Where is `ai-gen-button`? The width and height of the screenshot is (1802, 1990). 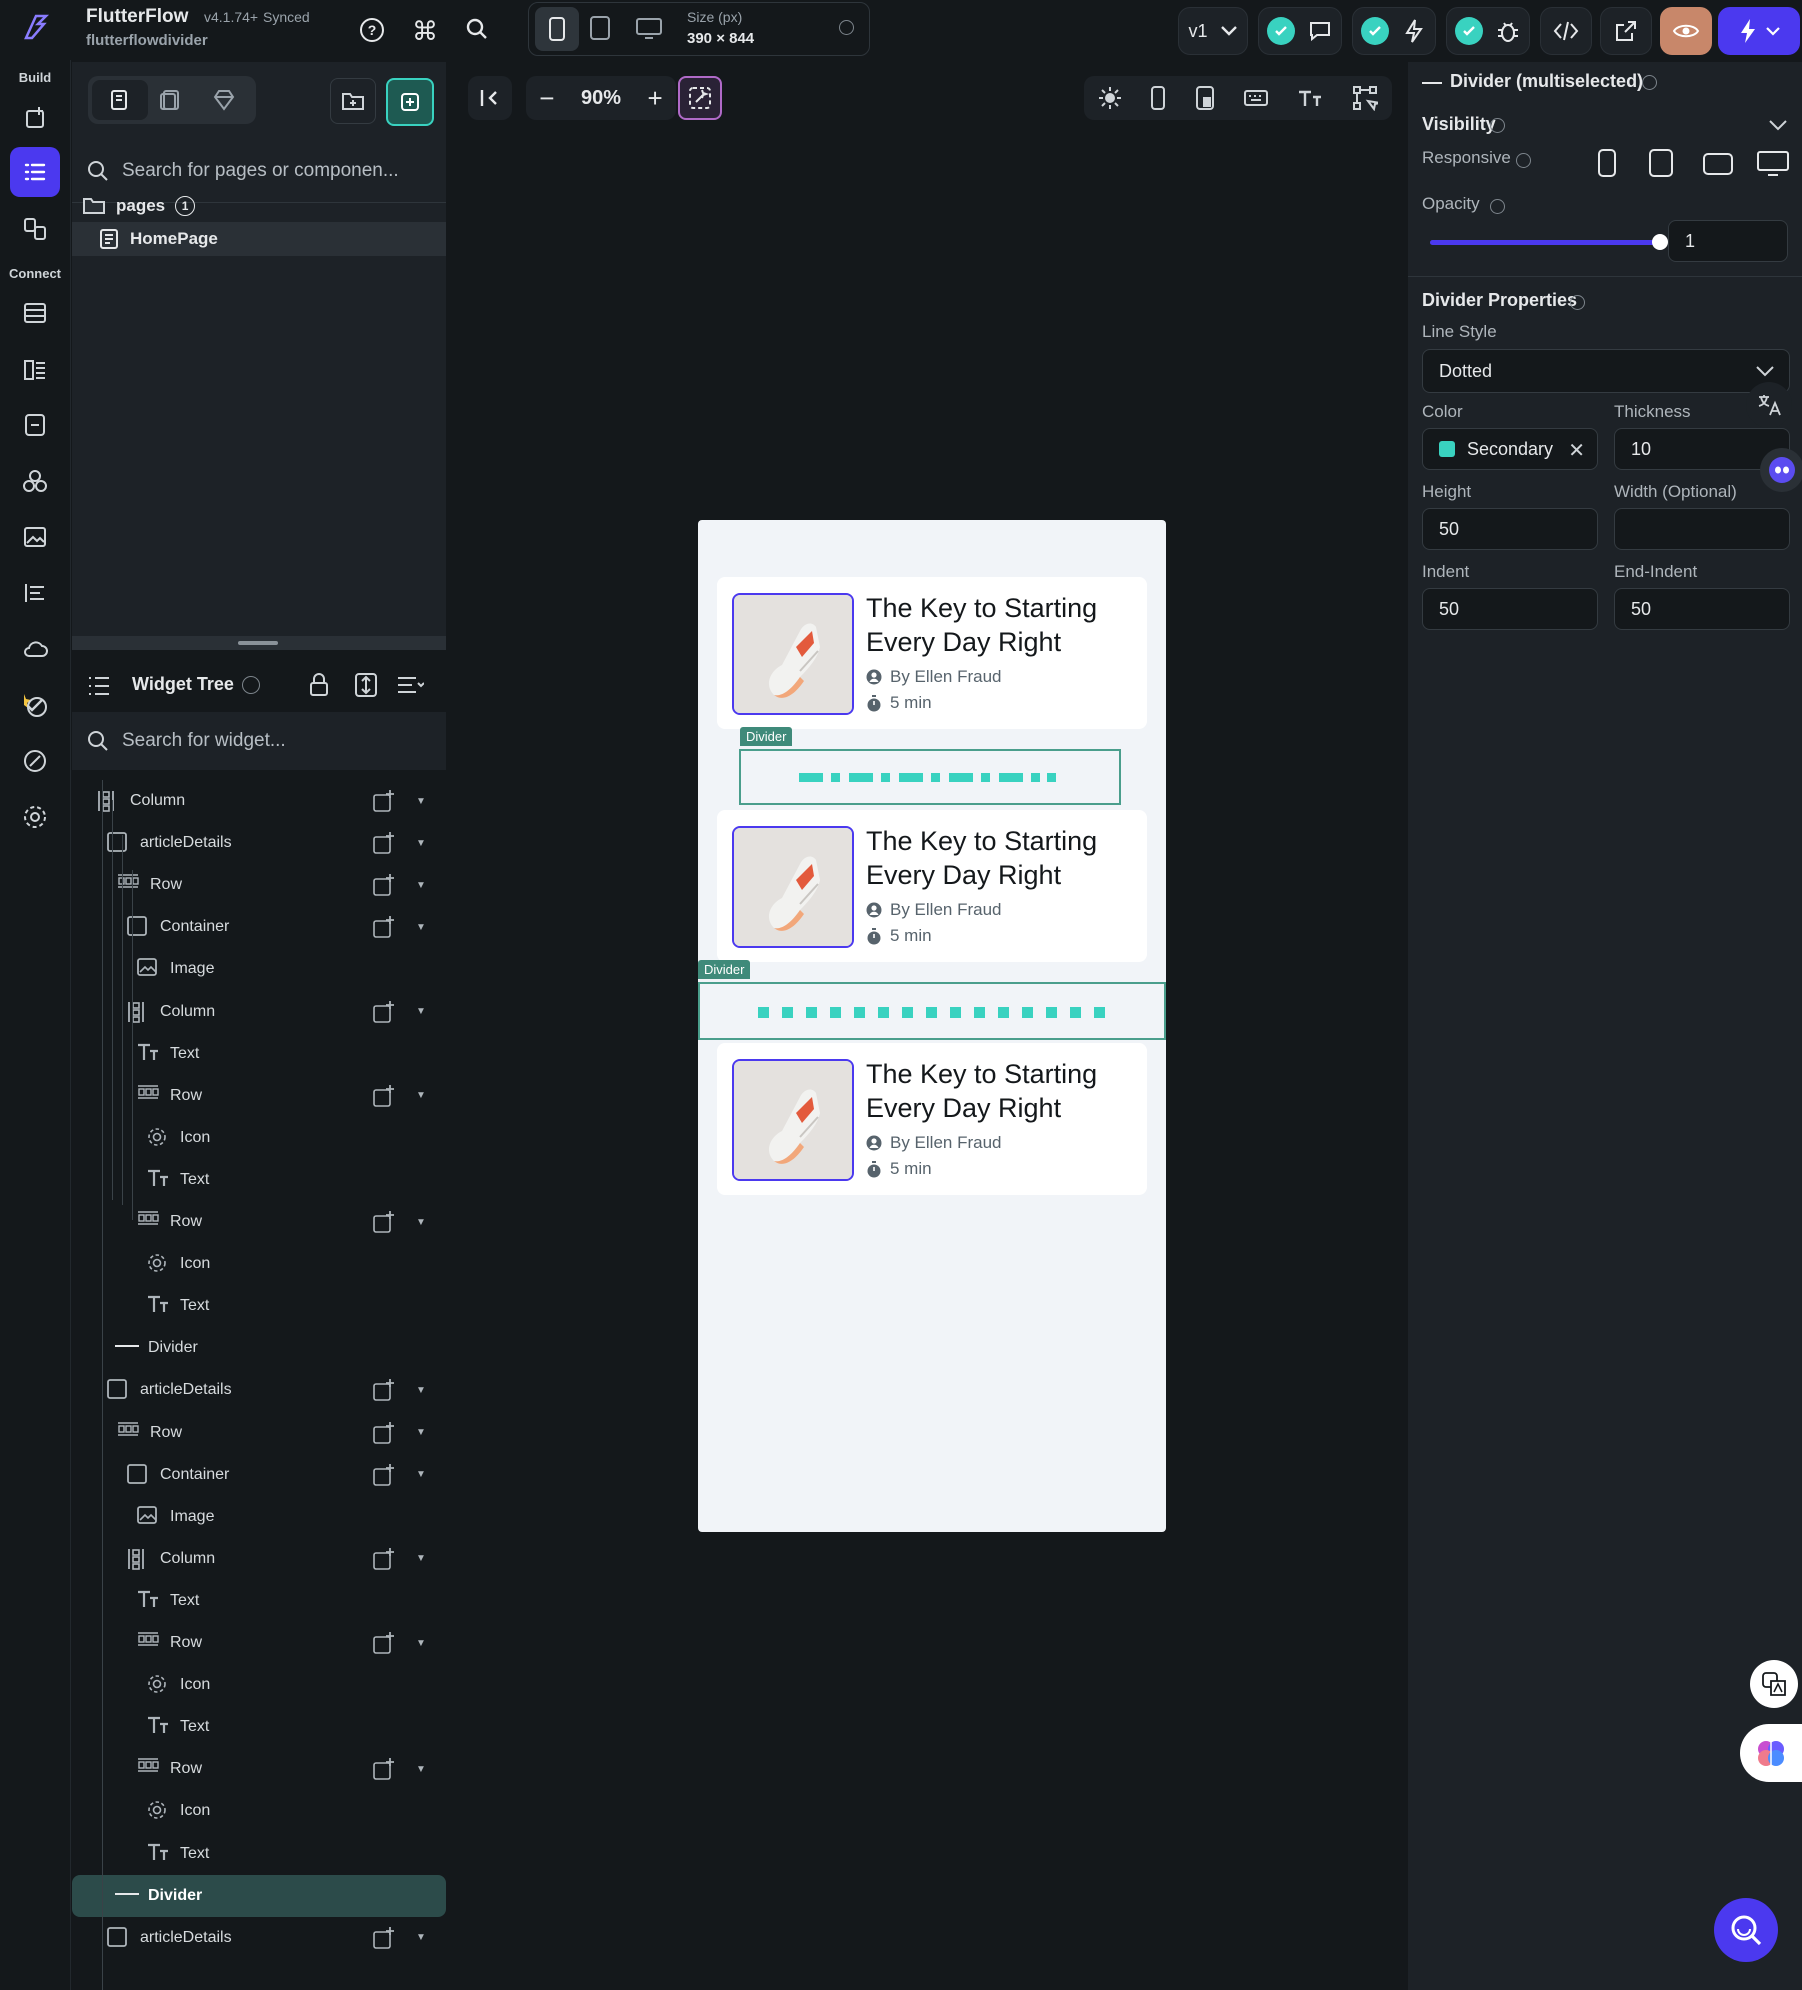 ai-gen-button is located at coordinates (700, 98).